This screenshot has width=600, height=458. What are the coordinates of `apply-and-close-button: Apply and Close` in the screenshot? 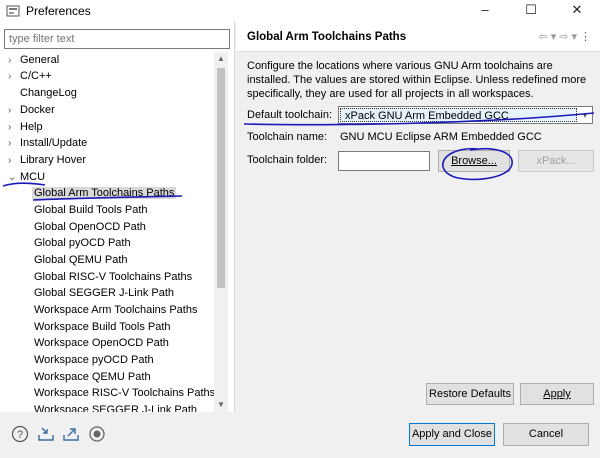 It's located at (452, 434).